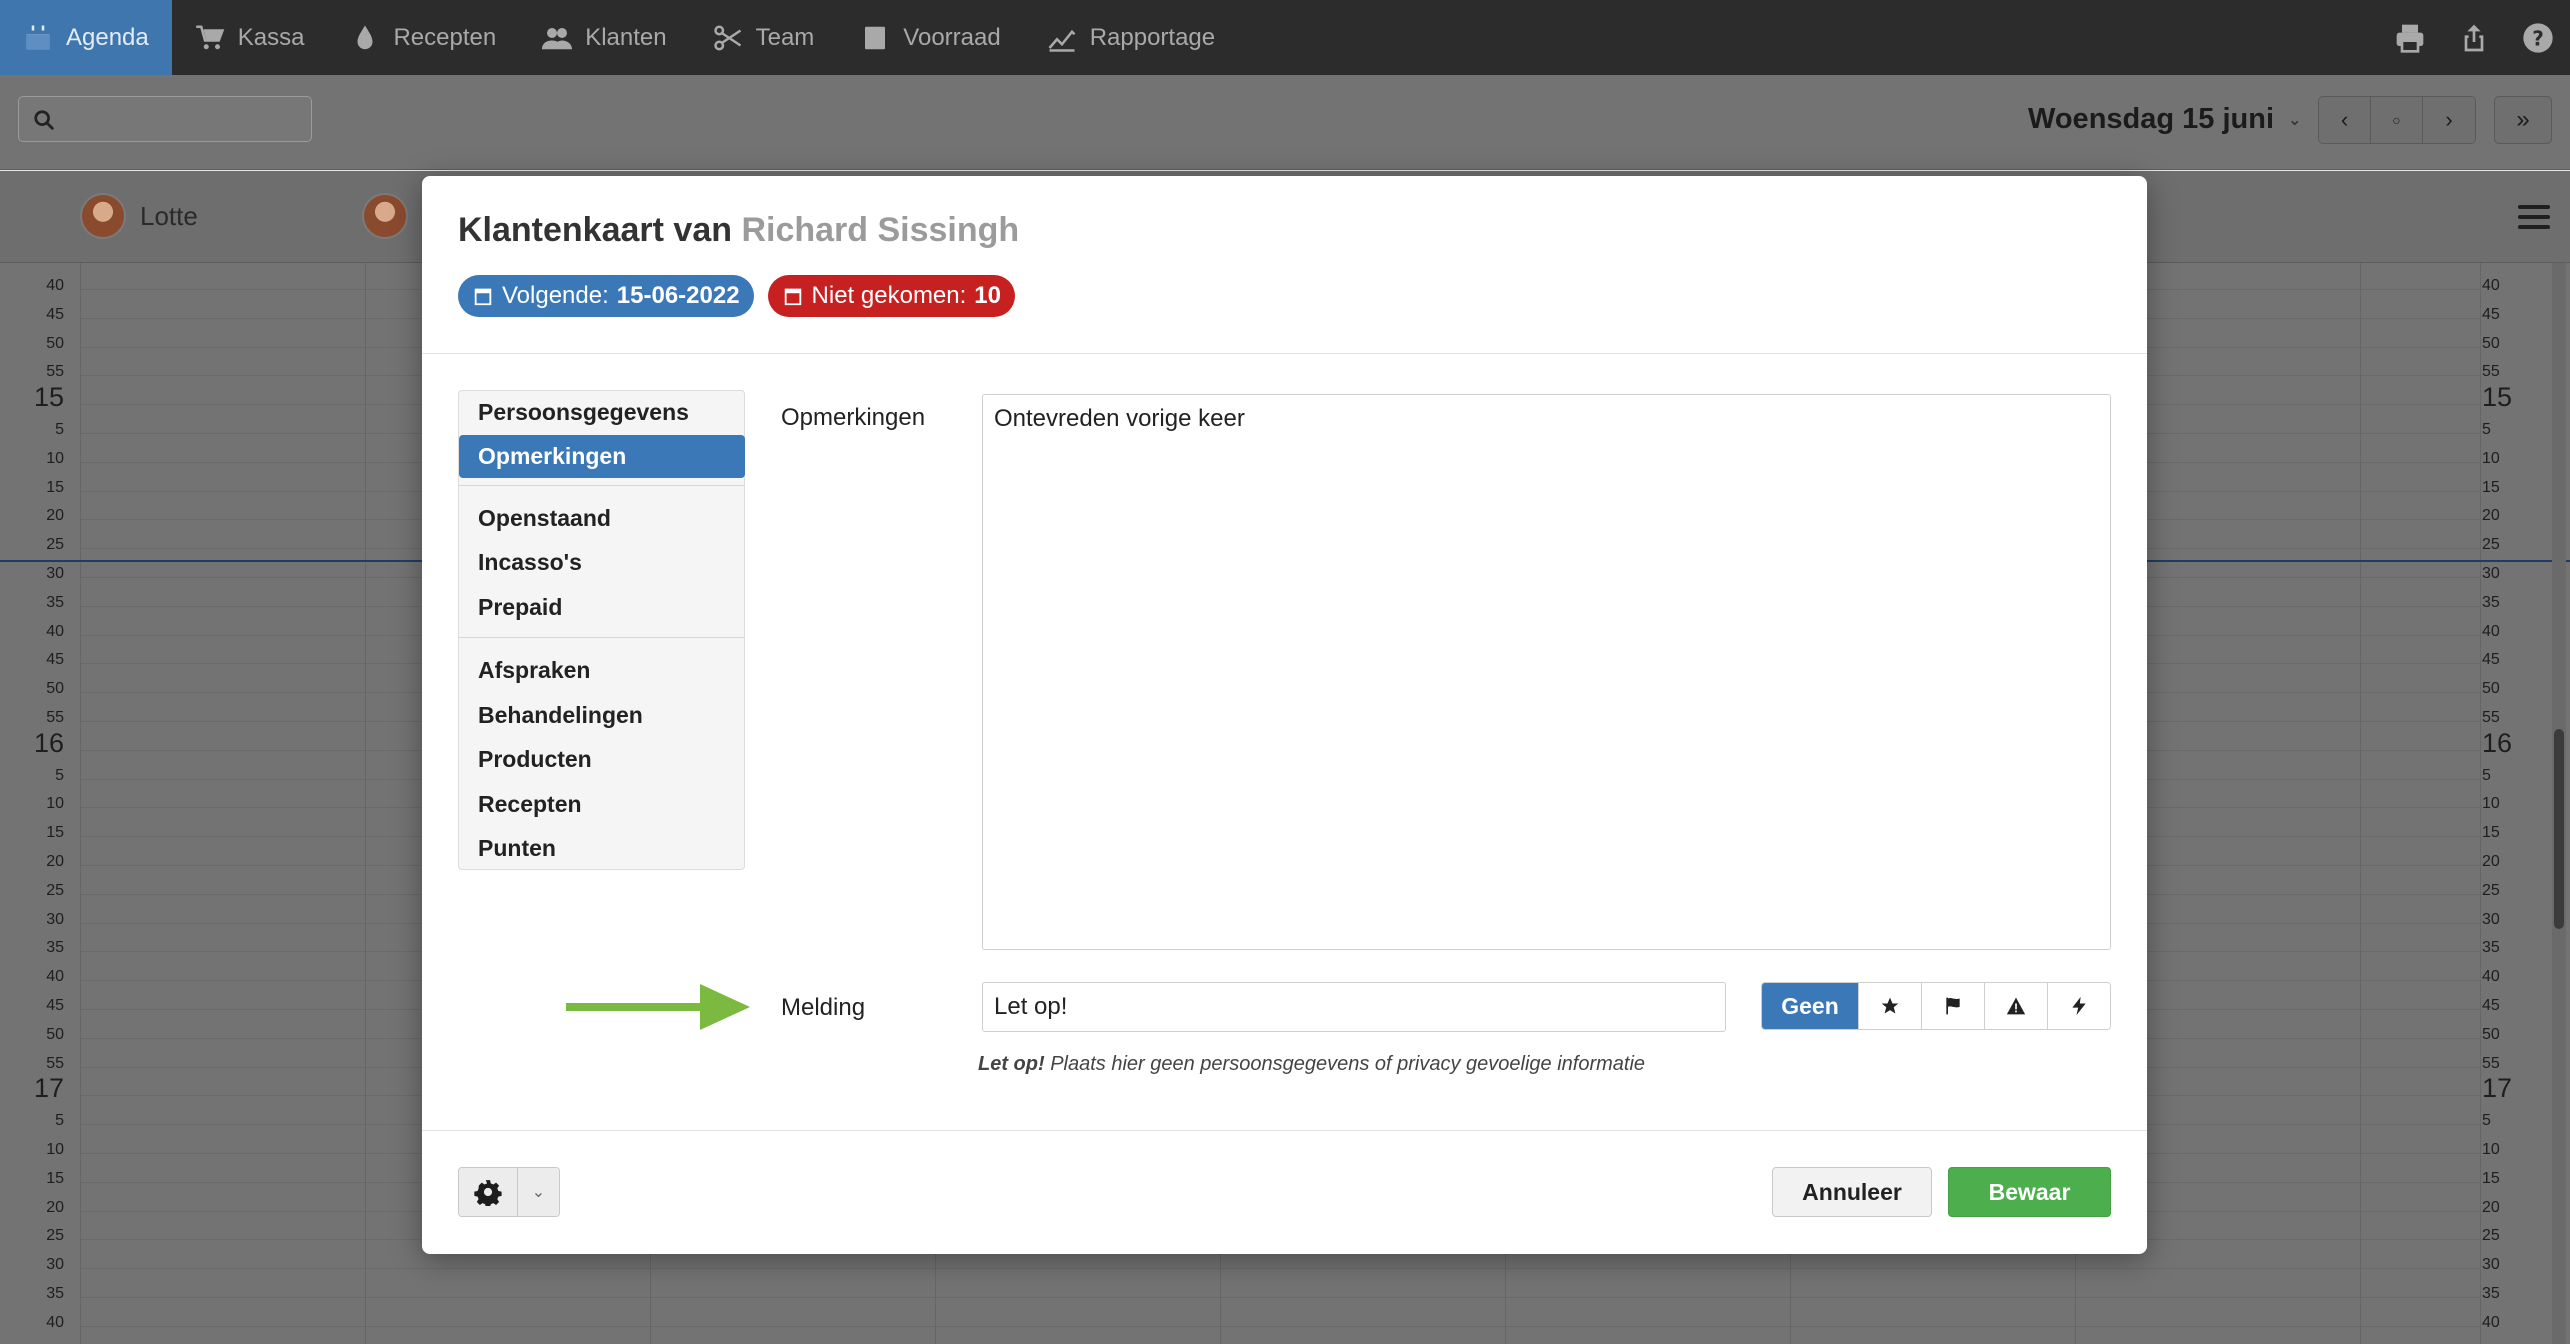 This screenshot has width=2570, height=1344. What do you see at coordinates (169, 215) in the screenshot?
I see `staff-name: Lotte` at bounding box center [169, 215].